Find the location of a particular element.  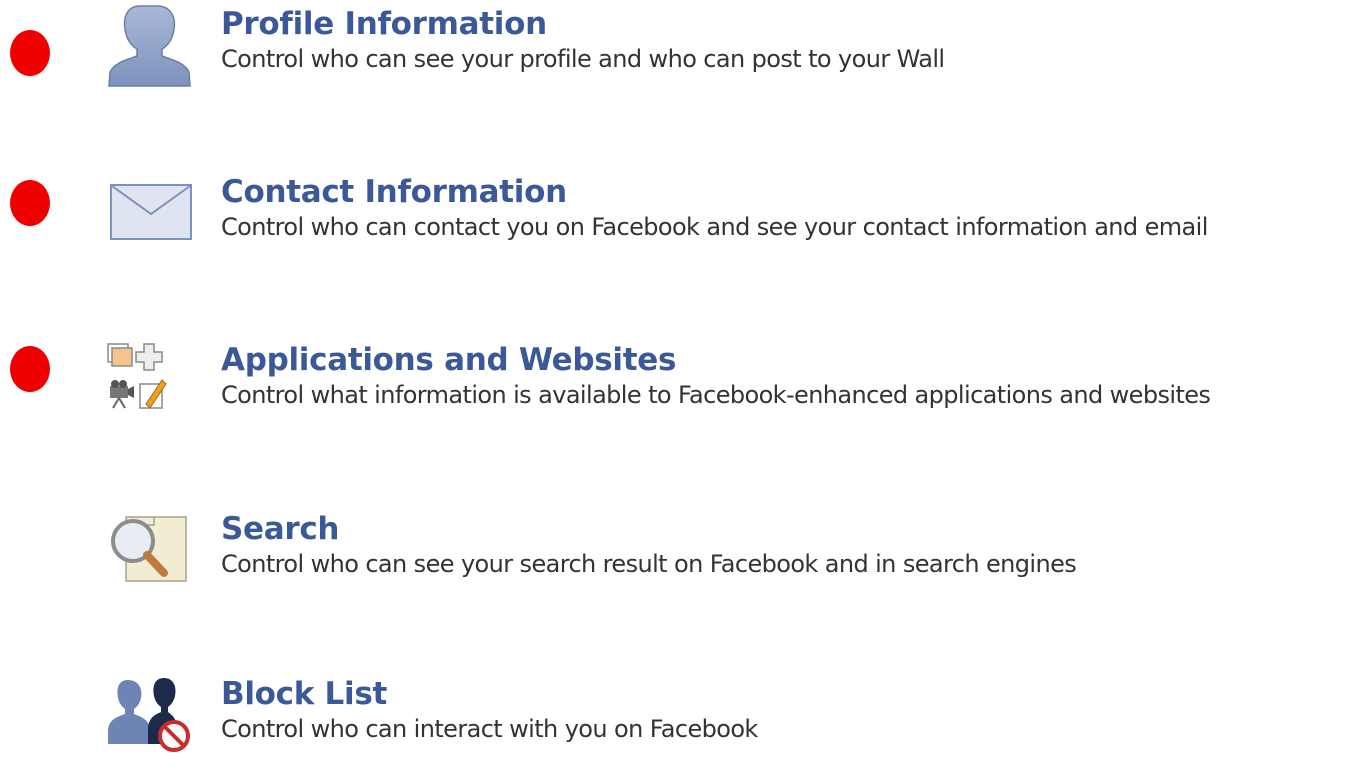

profile-silhouette-icon is located at coordinates (151, 47).